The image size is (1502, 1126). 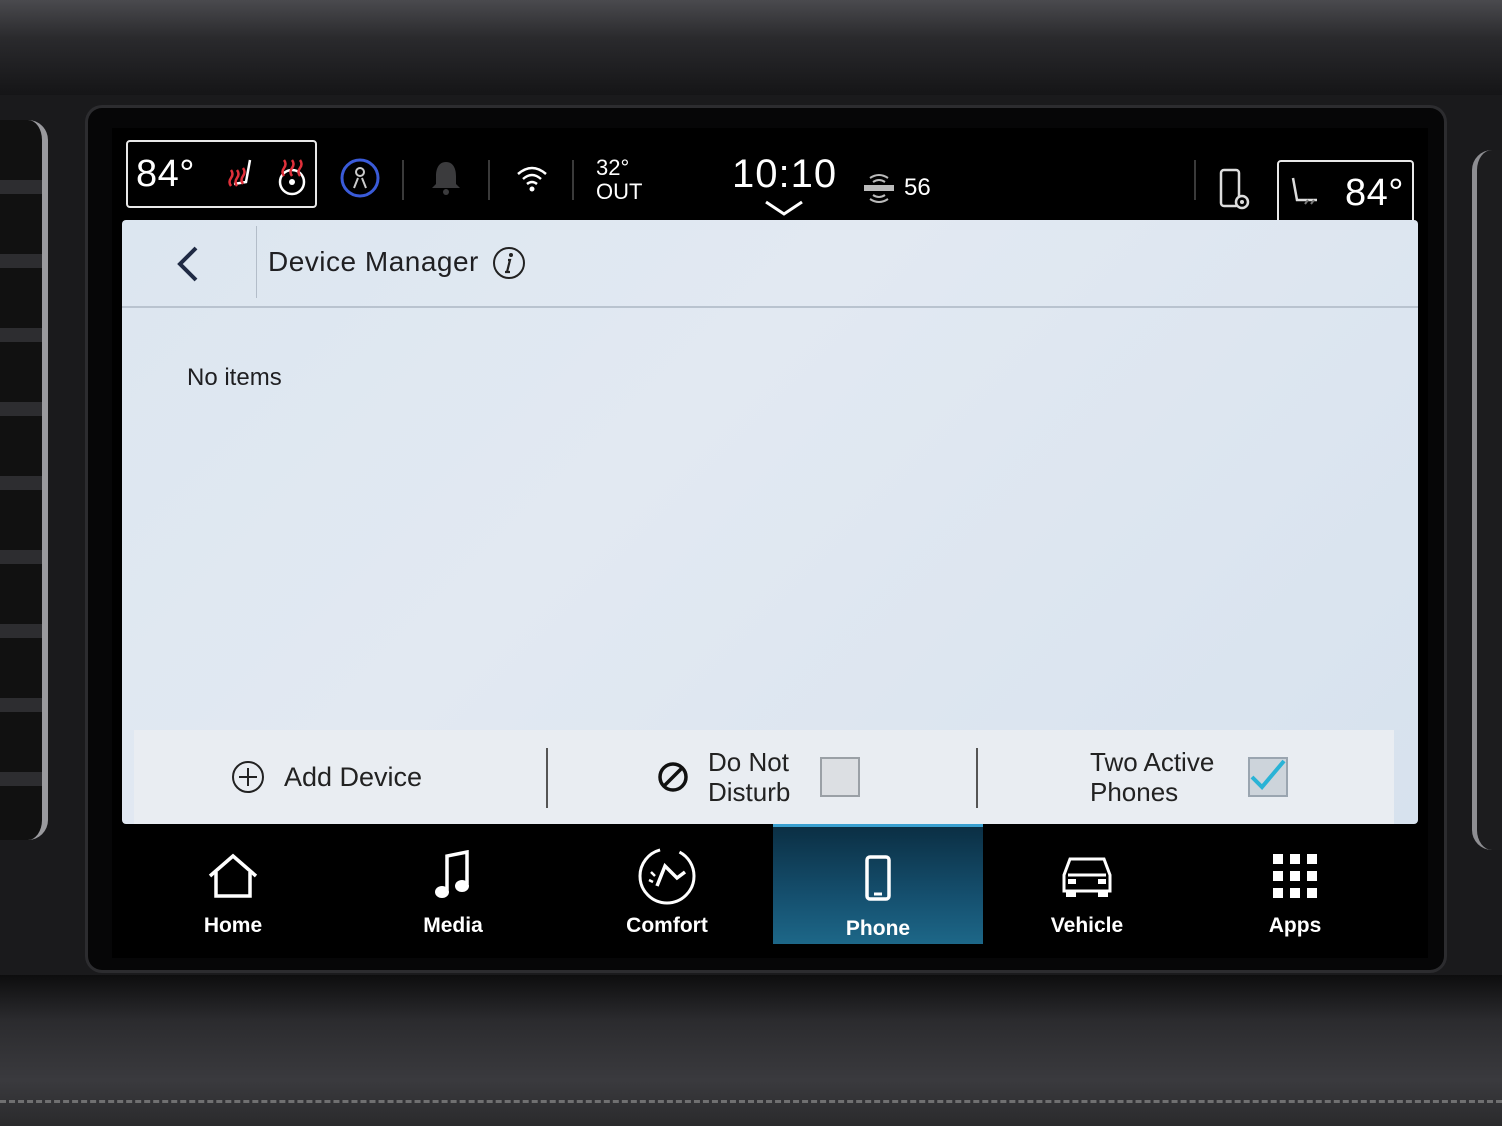 I want to click on do-not-disturb-label: Do Not Disturb, so click(x=749, y=777).